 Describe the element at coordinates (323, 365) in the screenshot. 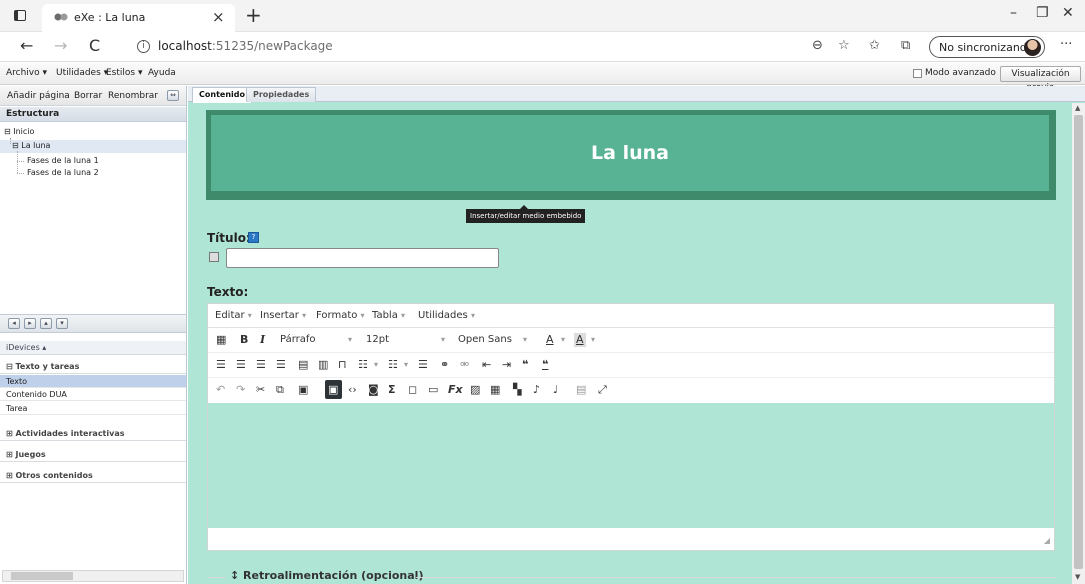

I see `image-float-right-icon: ▥` at that location.